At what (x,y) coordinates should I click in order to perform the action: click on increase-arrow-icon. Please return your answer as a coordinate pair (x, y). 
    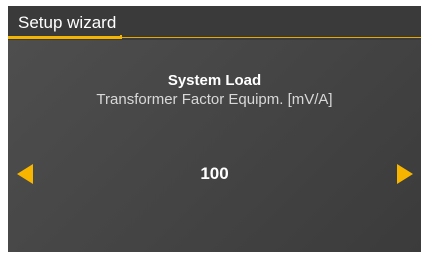
    Looking at the image, I should click on (405, 174).